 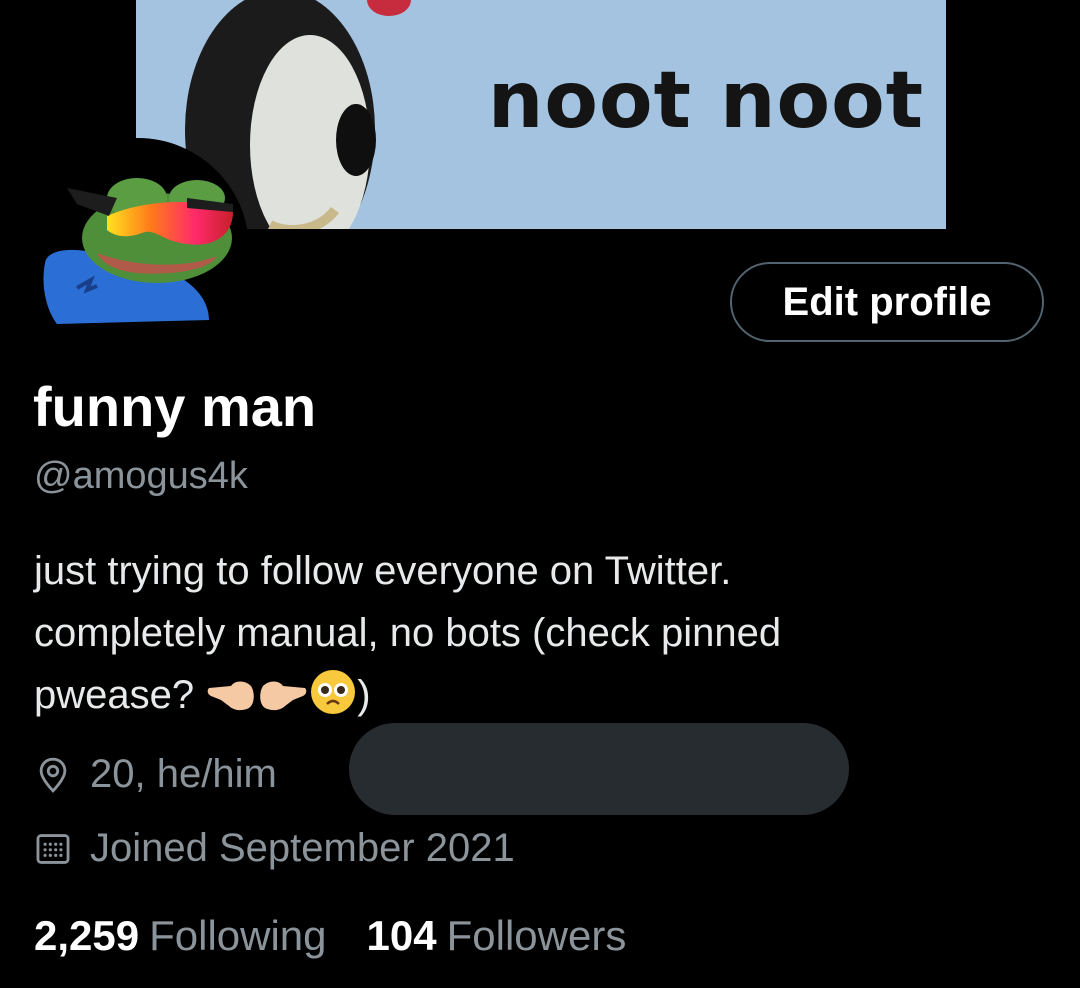 What do you see at coordinates (141, 476) in the screenshot?
I see `user-handle: @amogus4k` at bounding box center [141, 476].